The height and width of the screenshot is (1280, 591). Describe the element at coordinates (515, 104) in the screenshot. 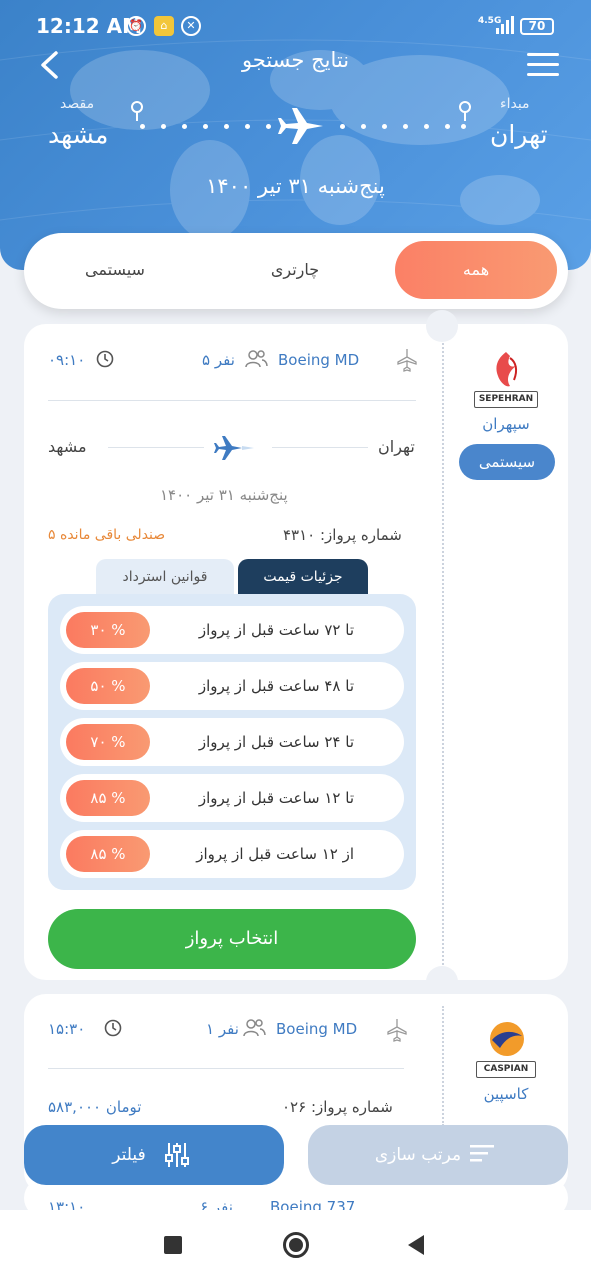

I see `origin-label: مبداء` at that location.